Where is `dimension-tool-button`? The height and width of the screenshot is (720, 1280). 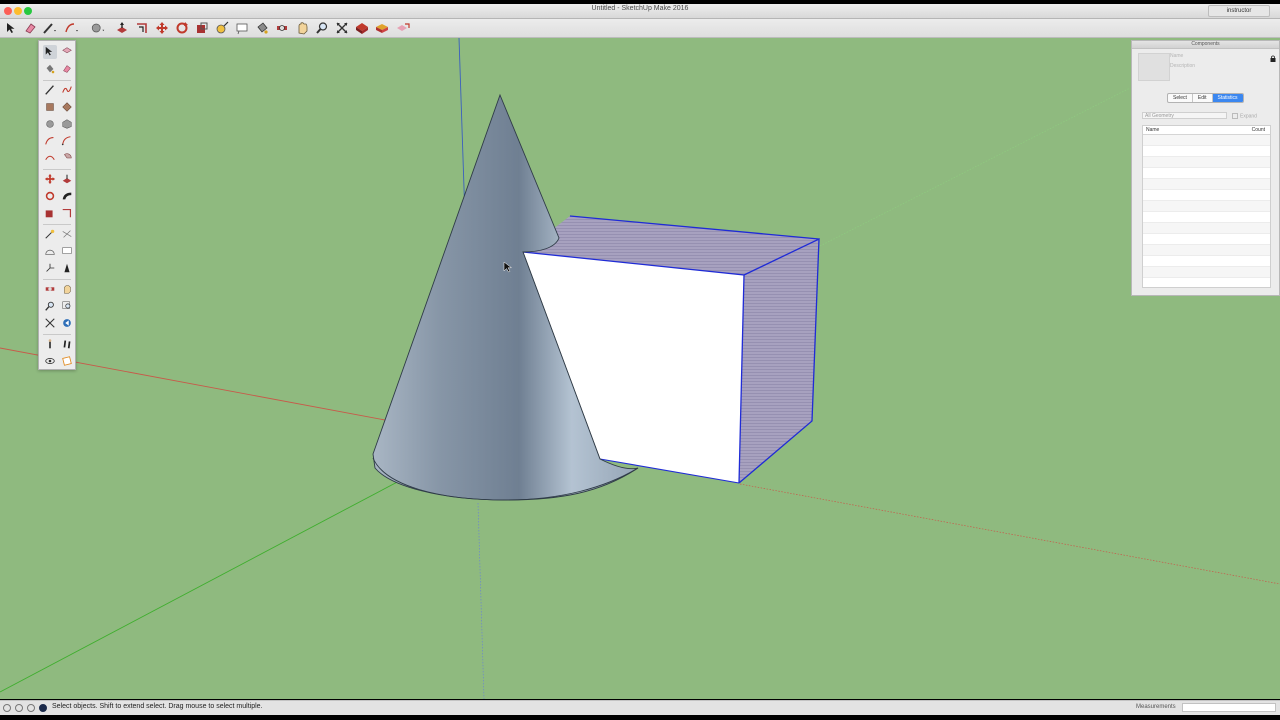
dimension-tool-button is located at coordinates (67, 234).